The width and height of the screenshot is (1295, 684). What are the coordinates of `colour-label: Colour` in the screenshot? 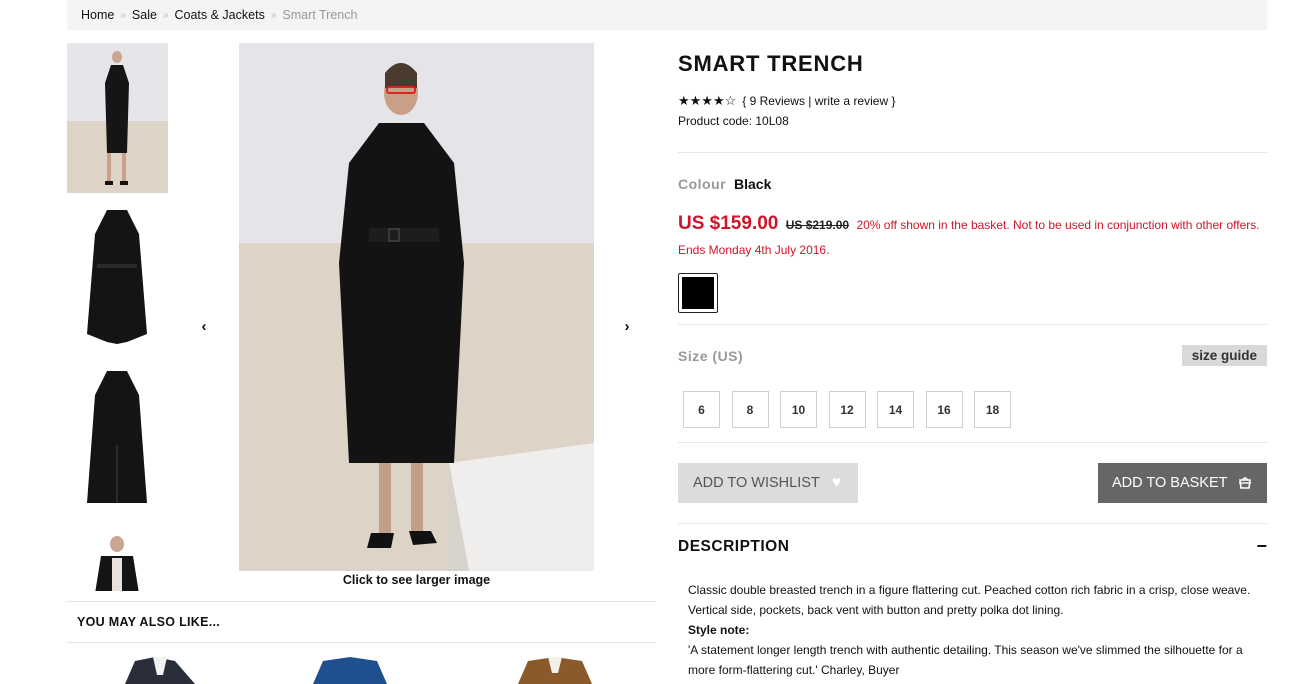 It's located at (702, 184).